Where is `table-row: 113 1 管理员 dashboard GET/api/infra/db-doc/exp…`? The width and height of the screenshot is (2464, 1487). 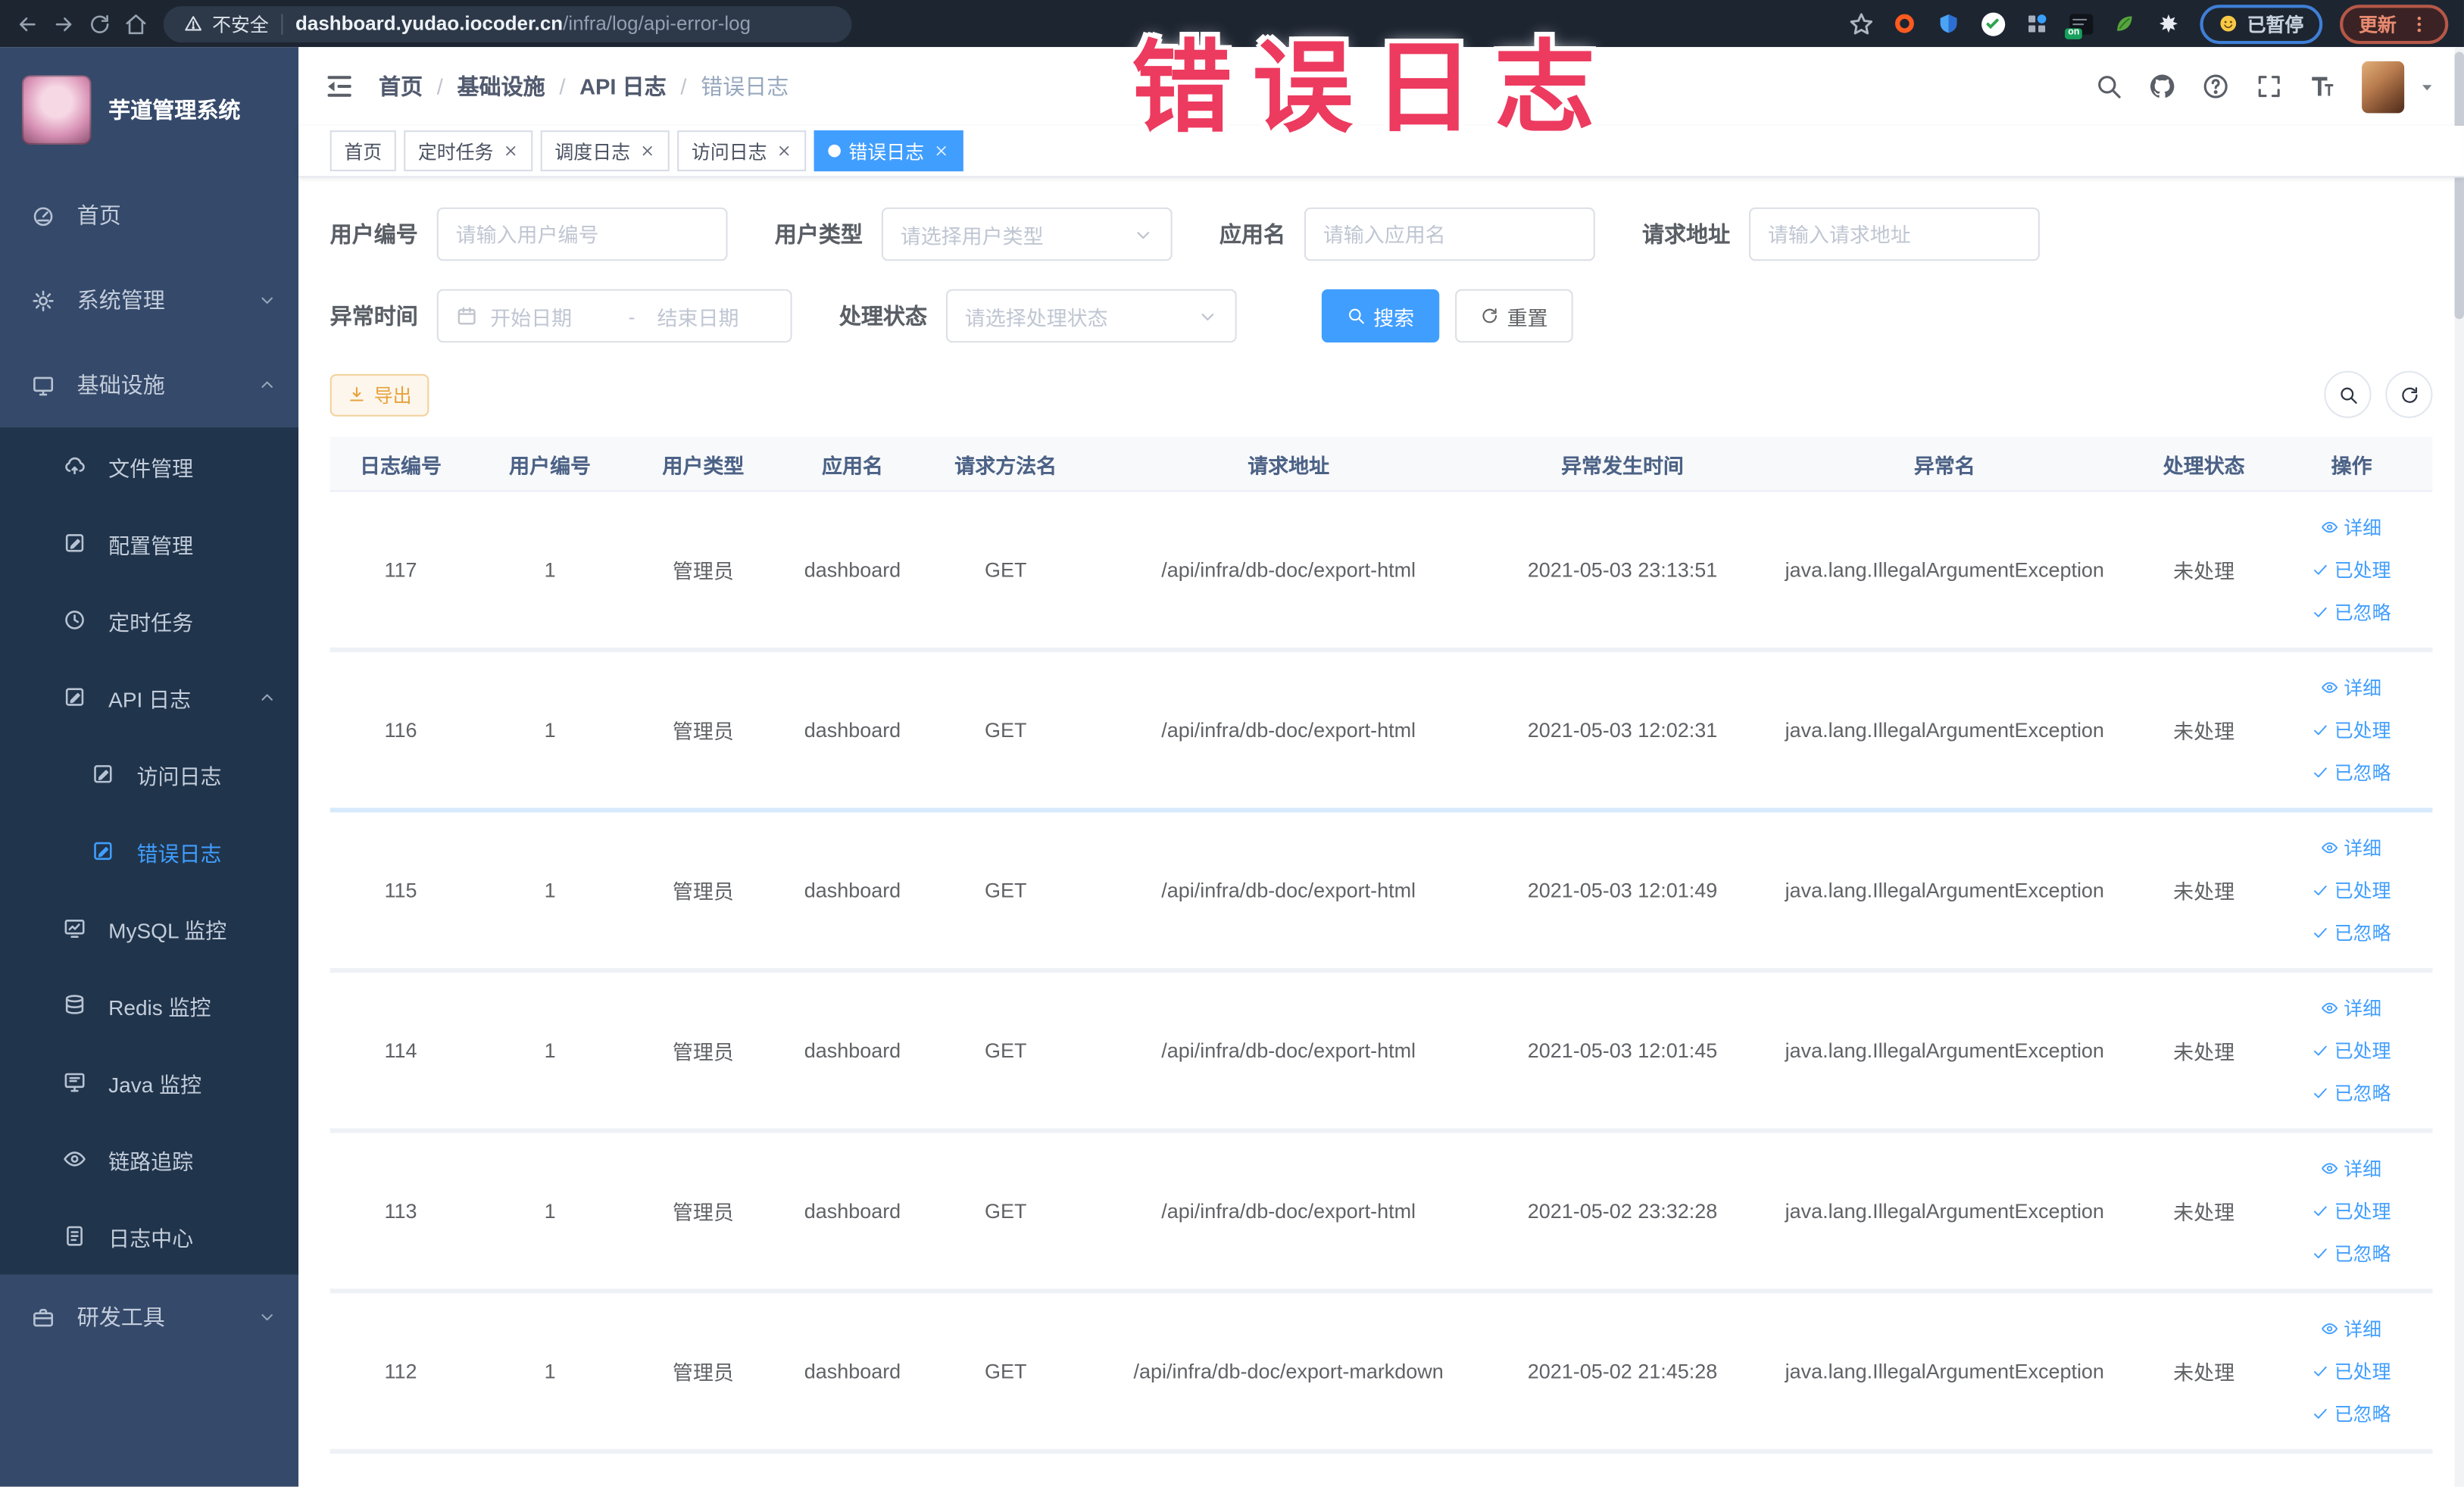
table-row: 113 1 管理员 dashboard GET/api/infra/db-doc/exp… is located at coordinates (1381, 1213).